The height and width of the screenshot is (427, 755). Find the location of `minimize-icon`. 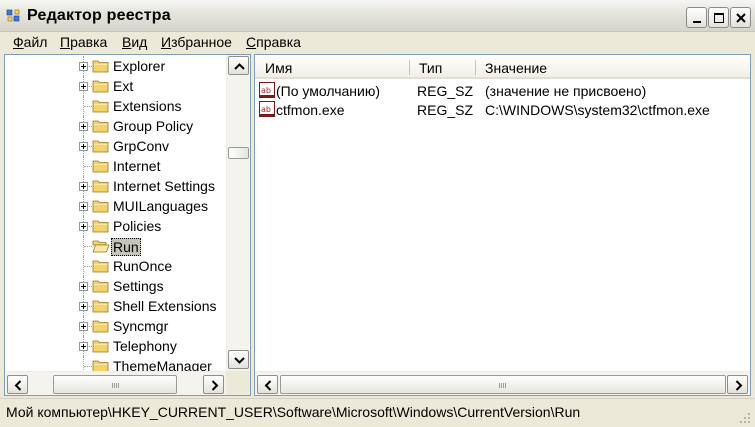

minimize-icon is located at coordinates (697, 22).